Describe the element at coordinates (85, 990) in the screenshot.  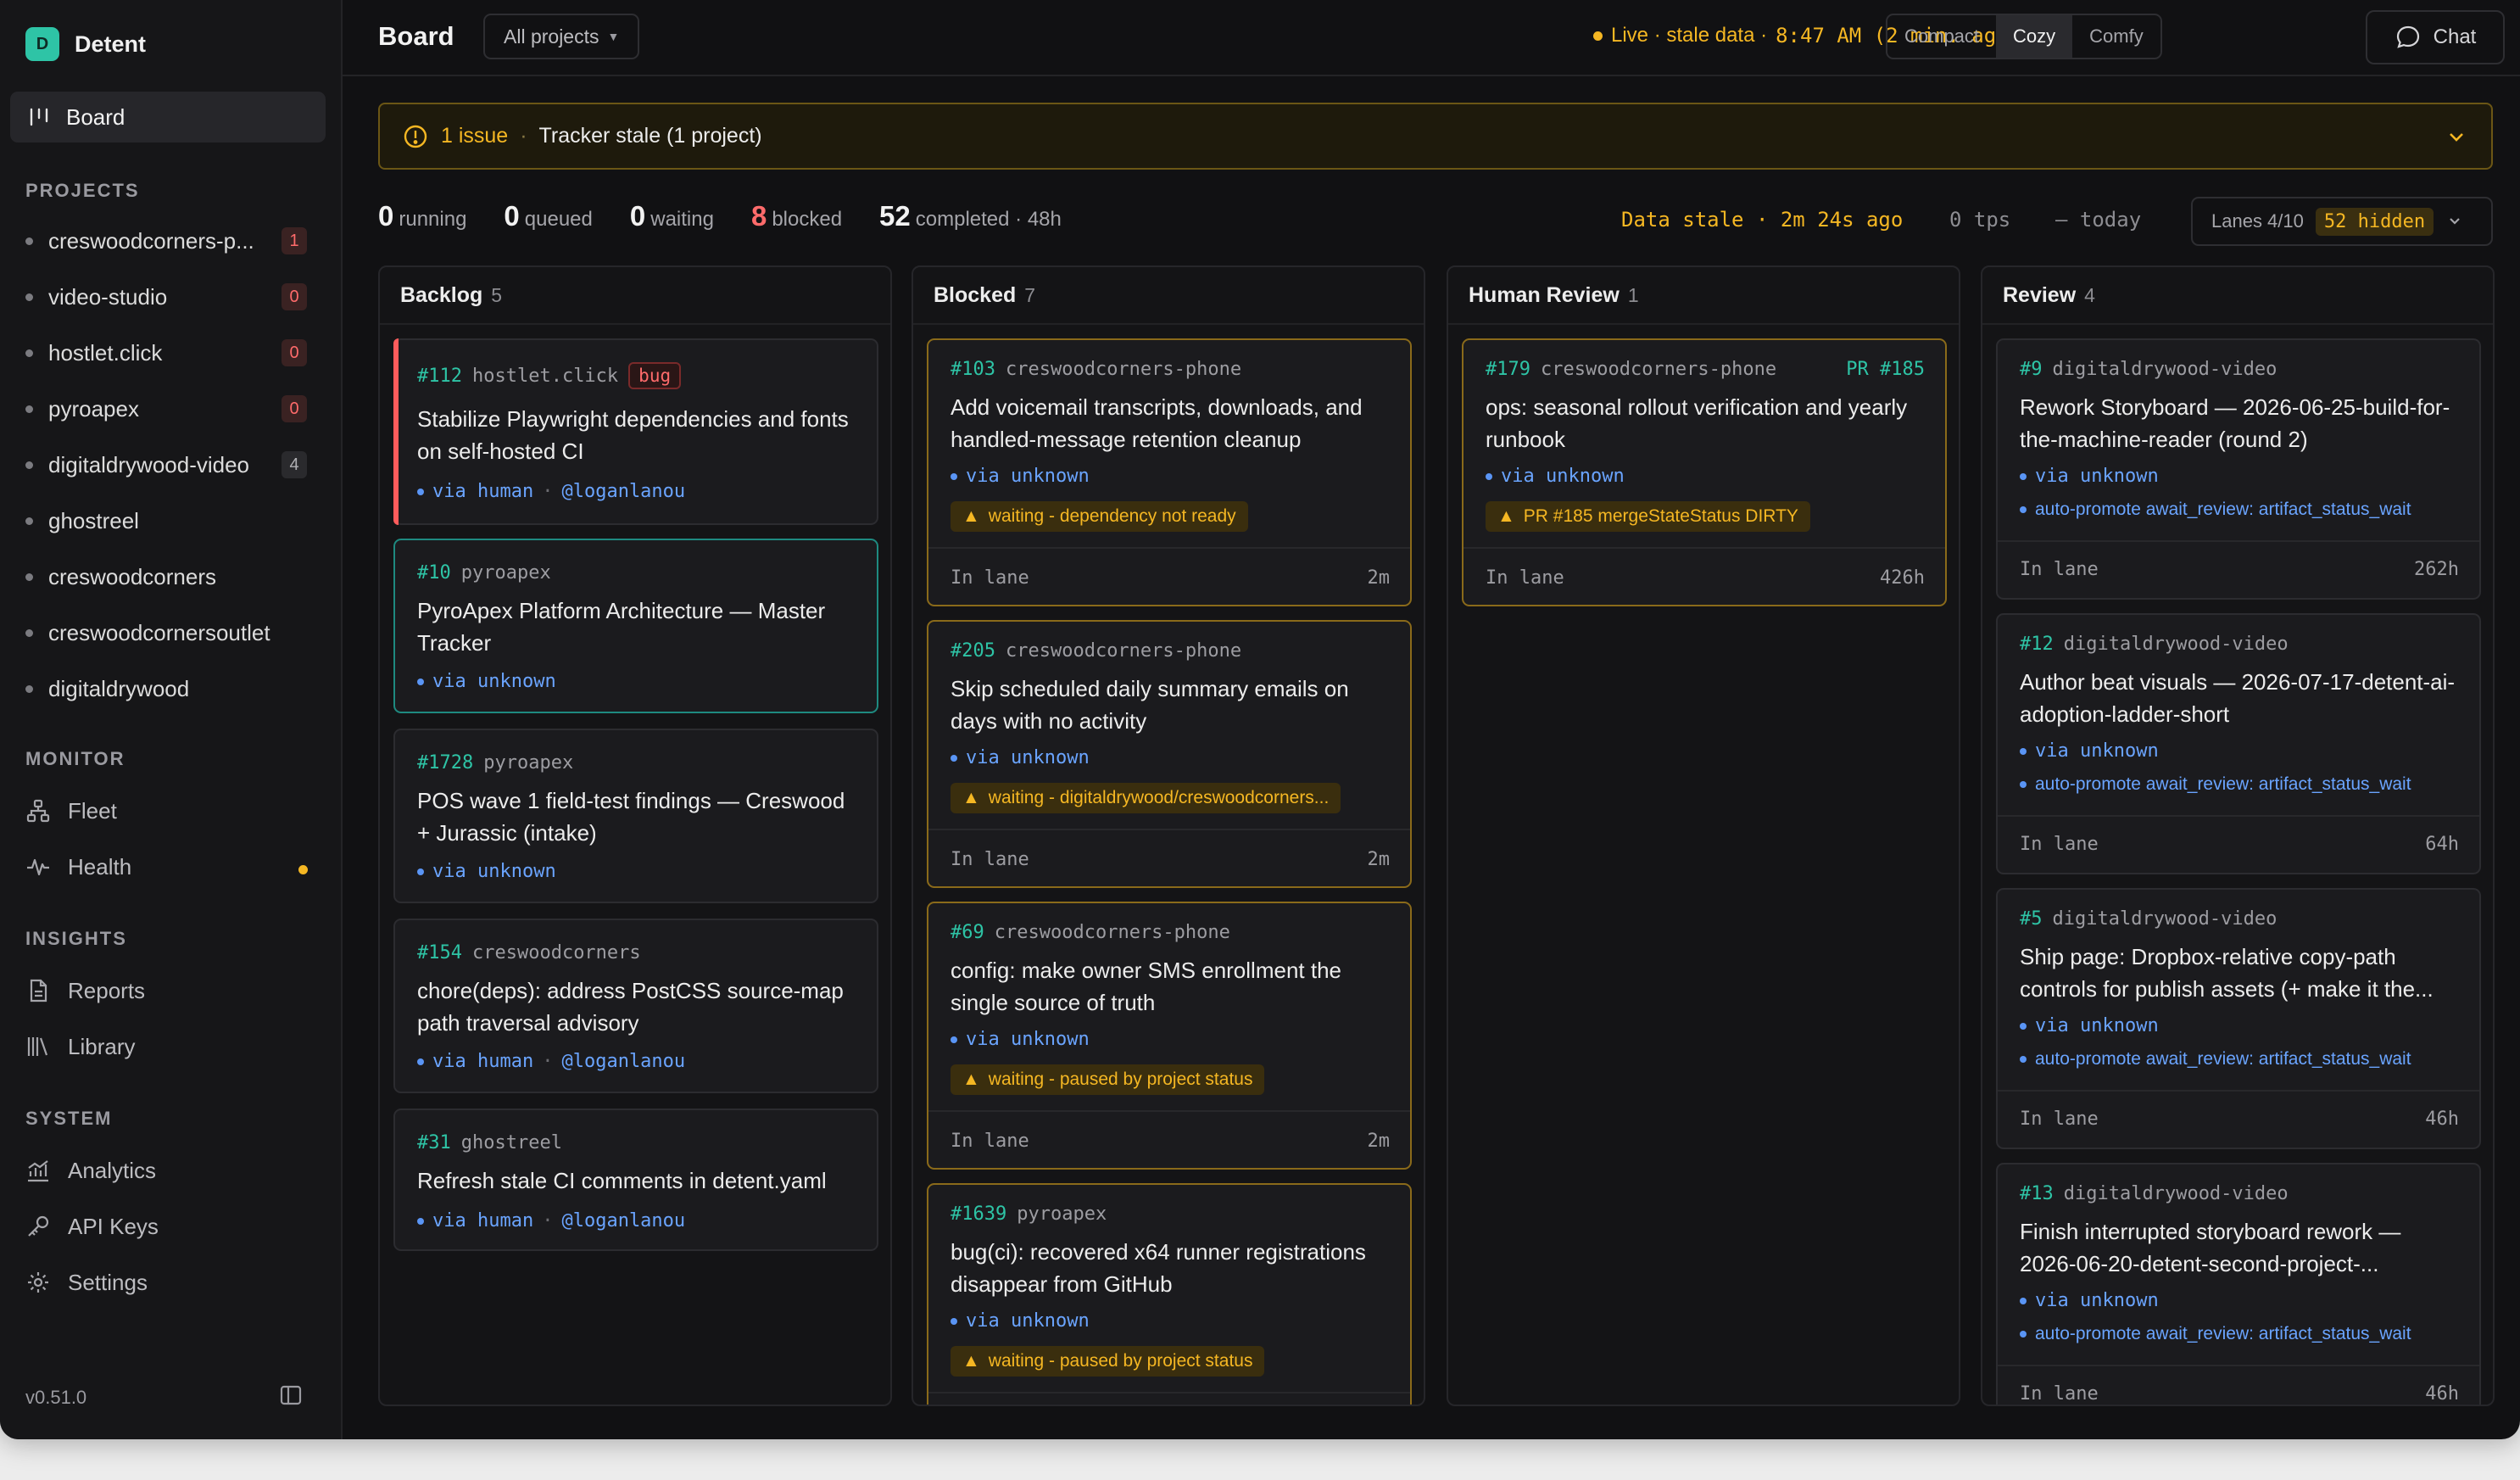
I see `sidebar-item-reports: Reports` at that location.